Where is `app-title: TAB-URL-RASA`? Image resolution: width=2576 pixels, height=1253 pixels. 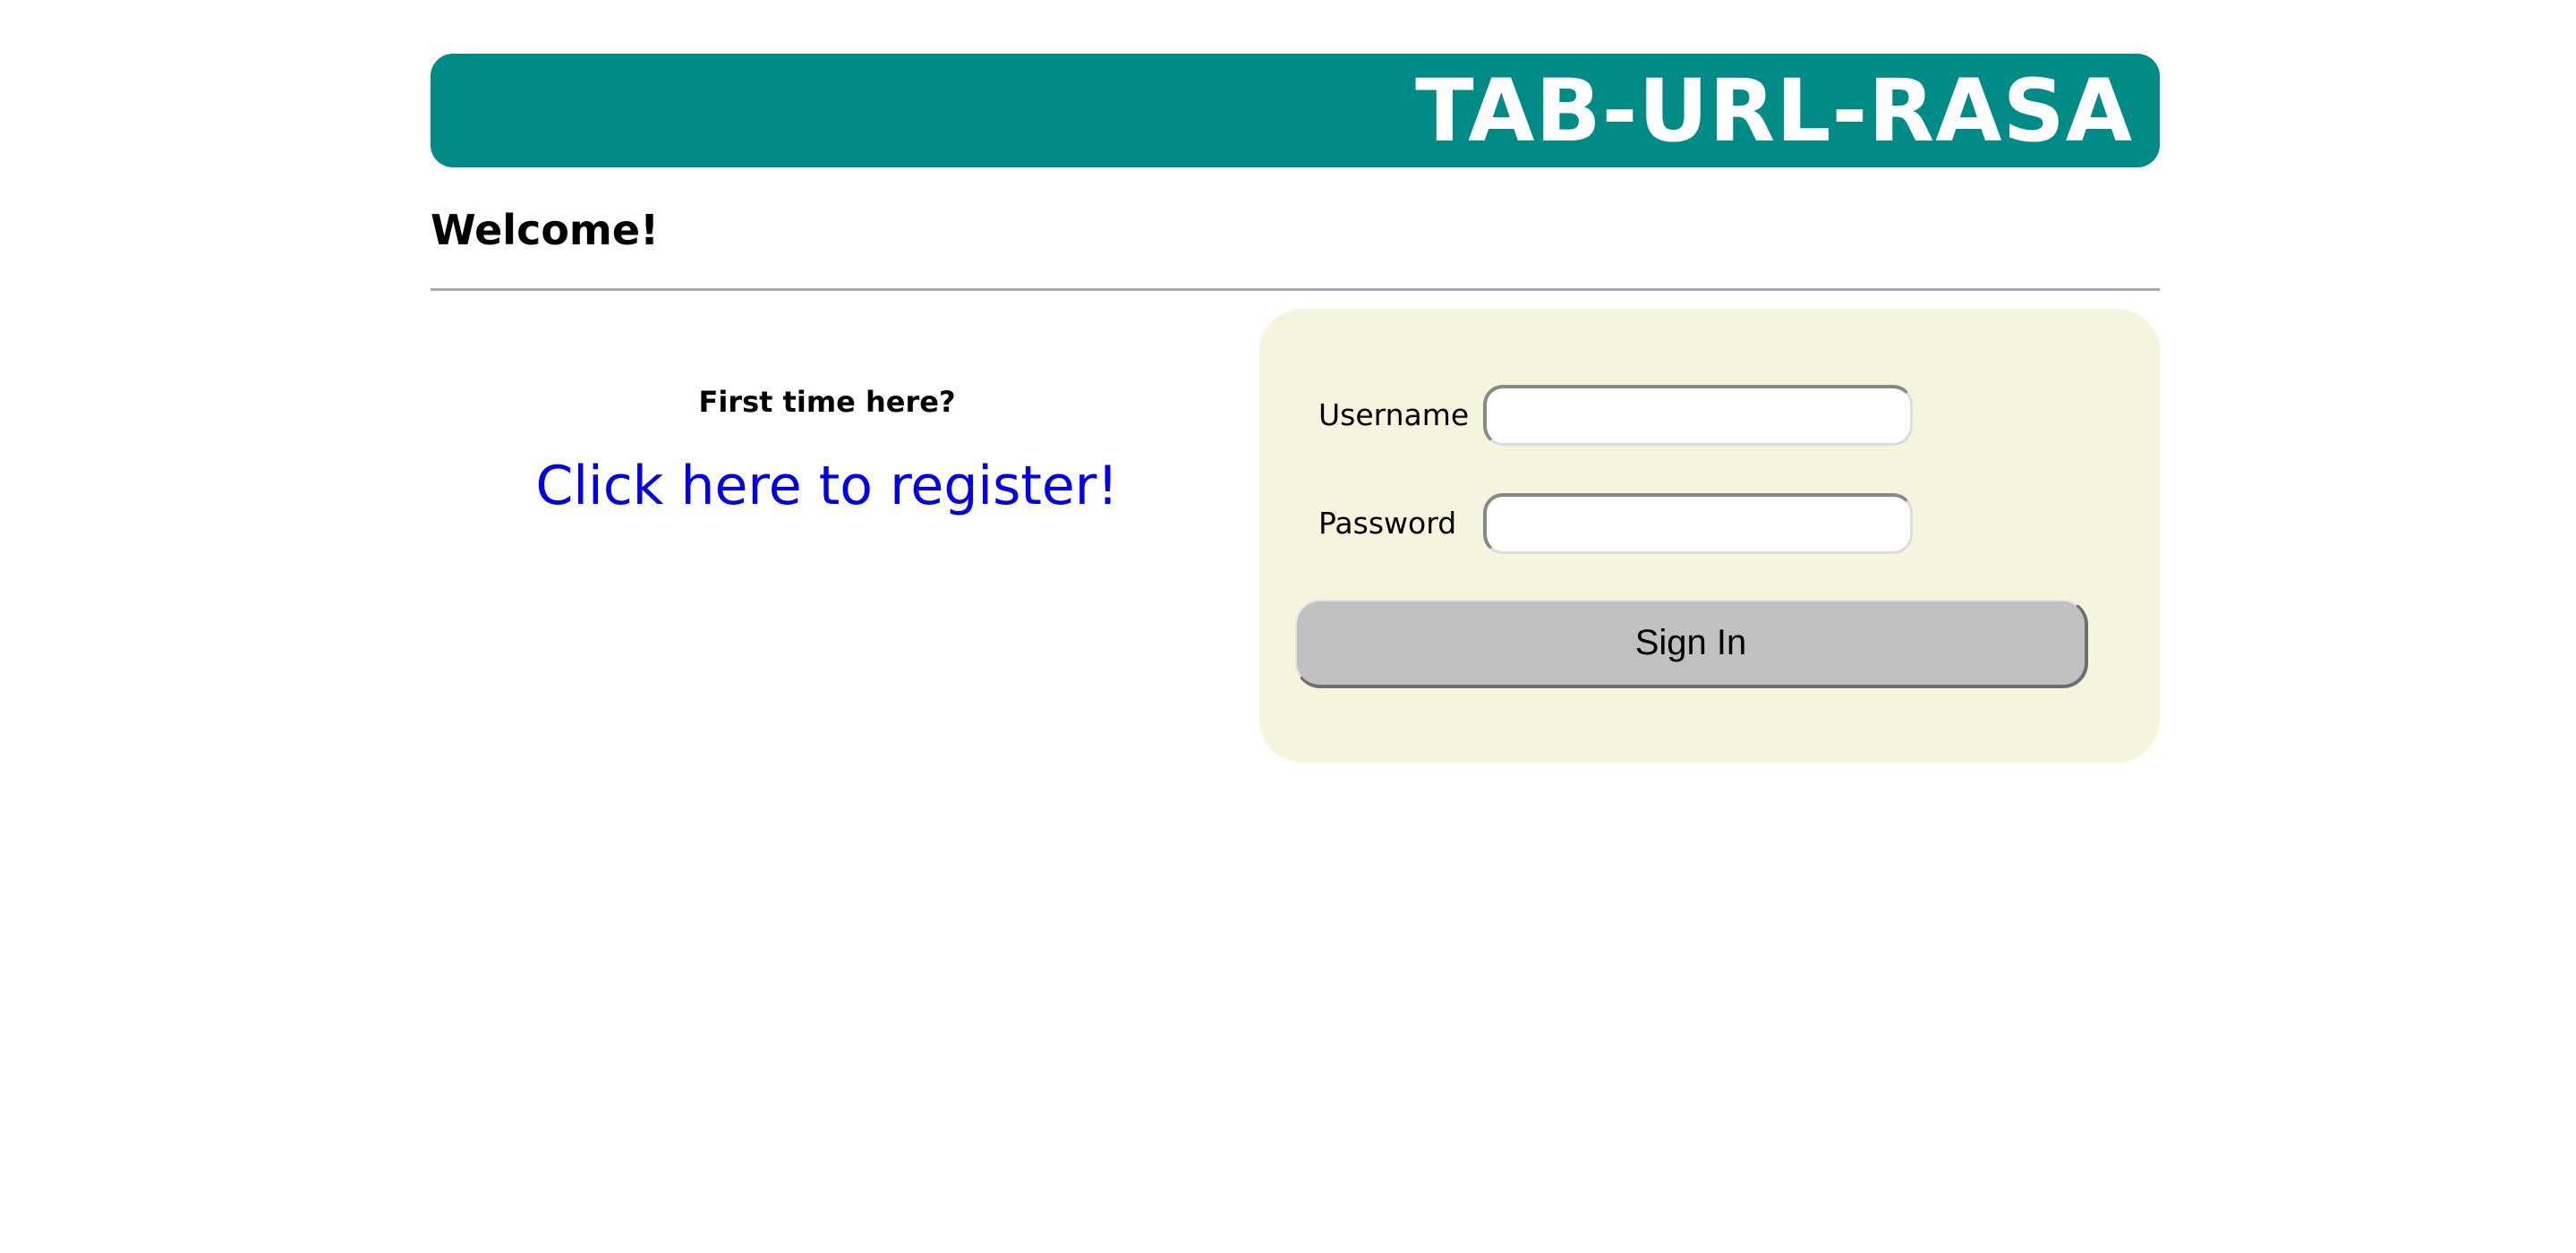
app-title: TAB-URL-RASA is located at coordinates (1774, 110).